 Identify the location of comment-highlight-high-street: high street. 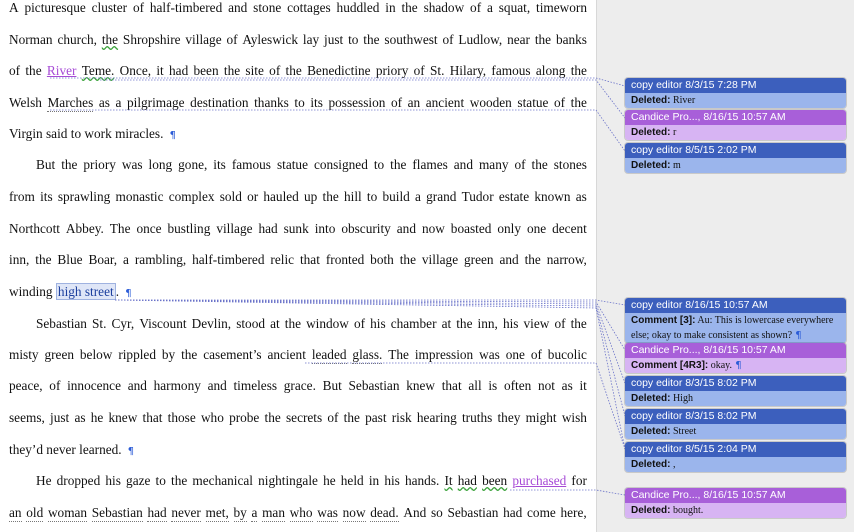
(85, 291).